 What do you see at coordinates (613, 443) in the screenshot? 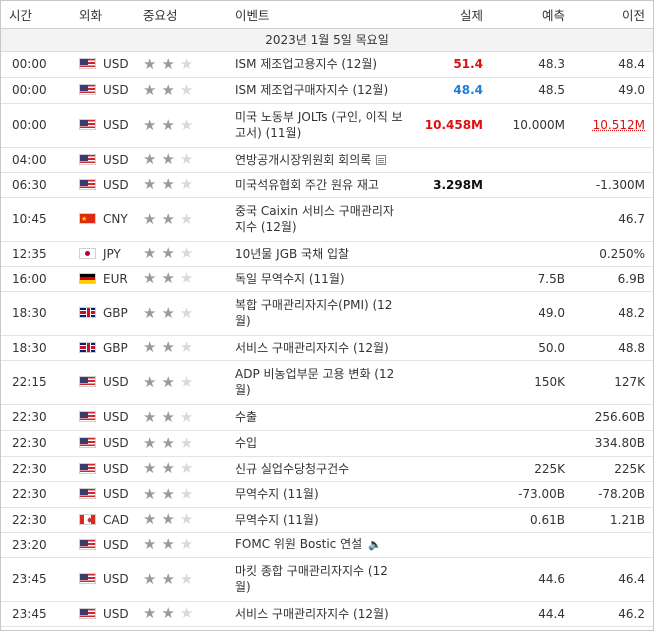
I see `event-previous: 334.80B` at bounding box center [613, 443].